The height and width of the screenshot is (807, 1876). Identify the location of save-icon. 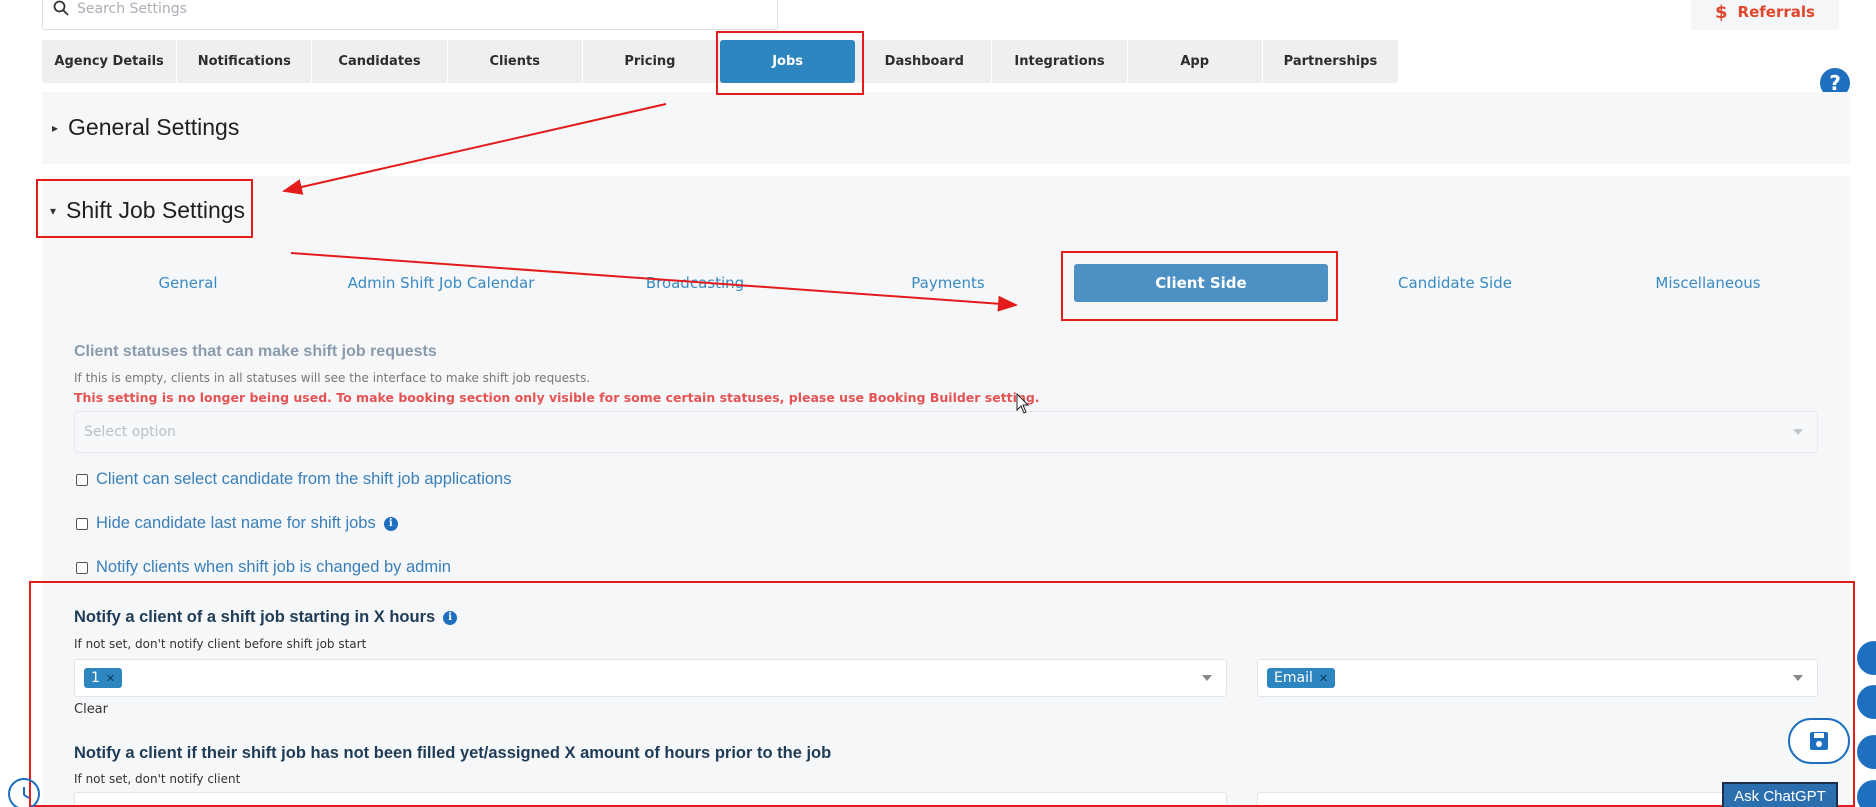
(1819, 741).